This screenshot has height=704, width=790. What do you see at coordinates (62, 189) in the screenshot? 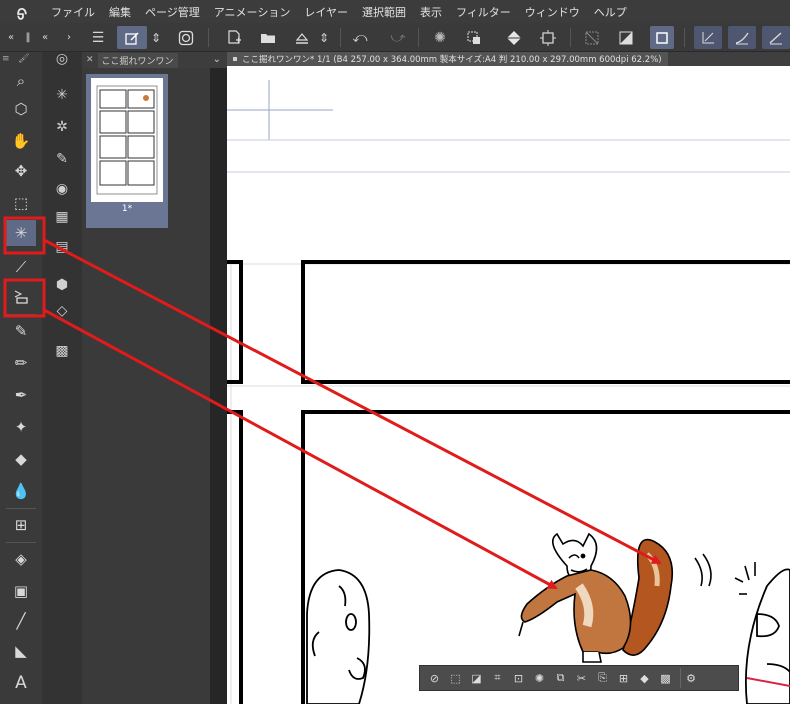
I see `color-circle-icon: ◉` at bounding box center [62, 189].